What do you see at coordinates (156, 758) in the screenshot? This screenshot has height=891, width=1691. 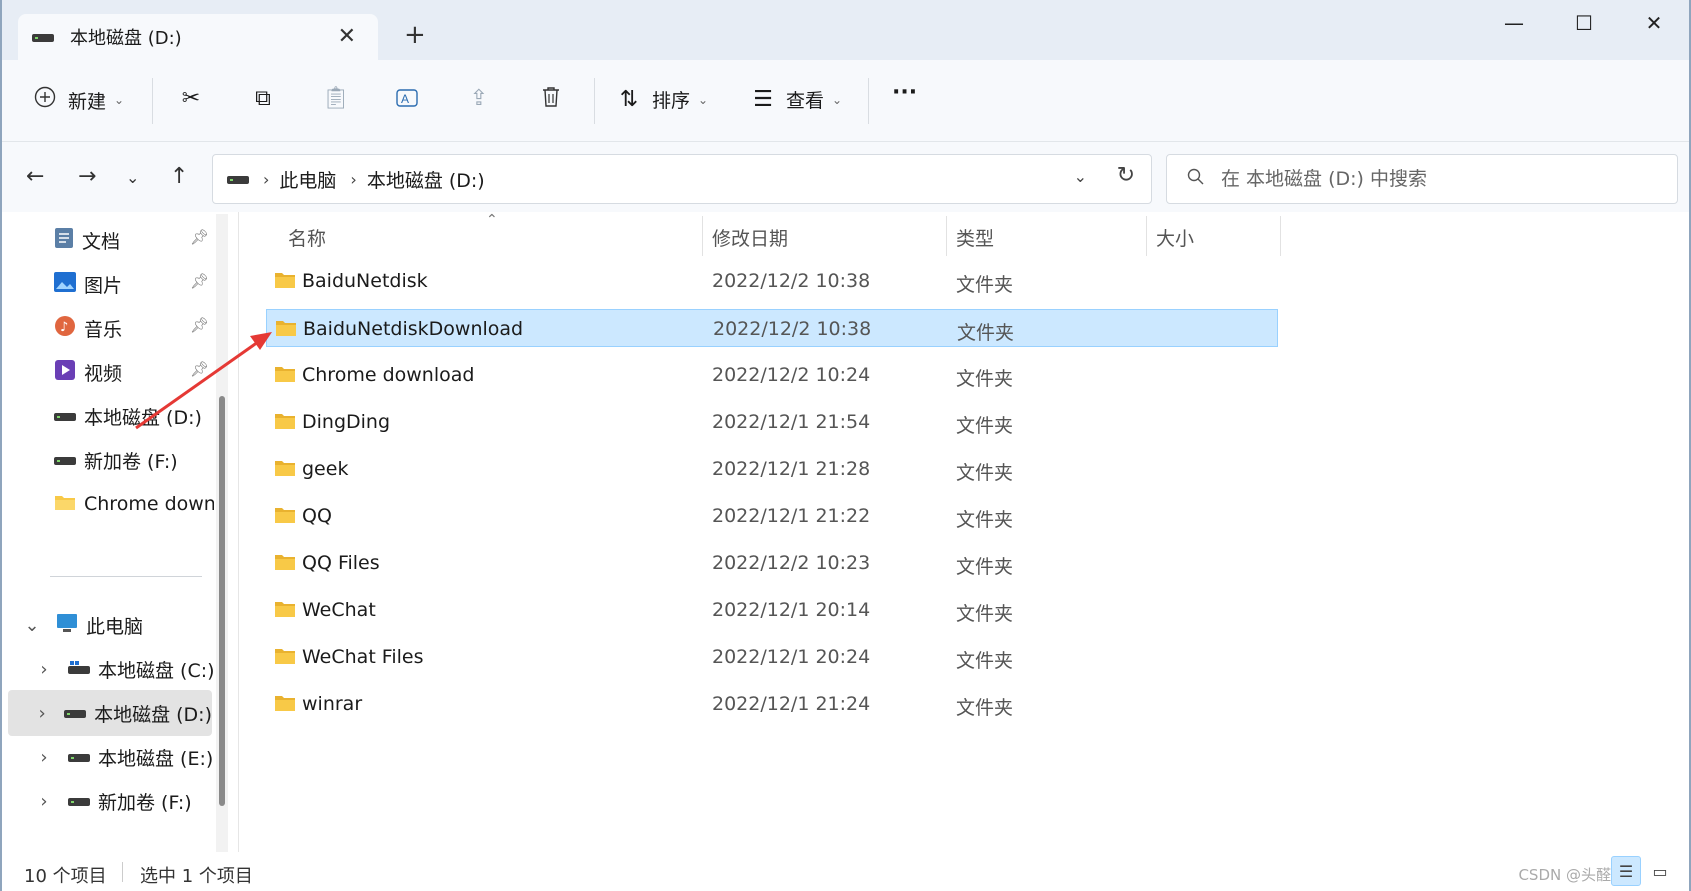 I see `sidebar-item-label: 本地磁盘 (E:)` at bounding box center [156, 758].